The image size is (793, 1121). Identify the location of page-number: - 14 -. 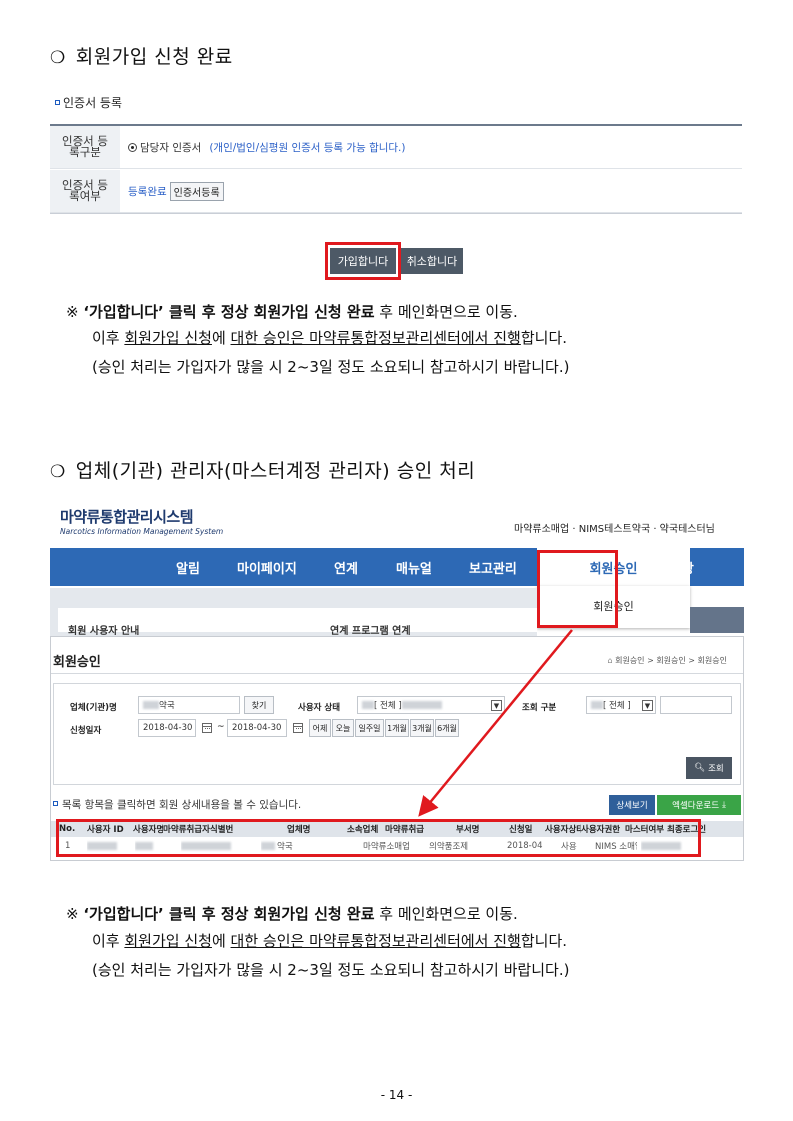
(396, 1095).